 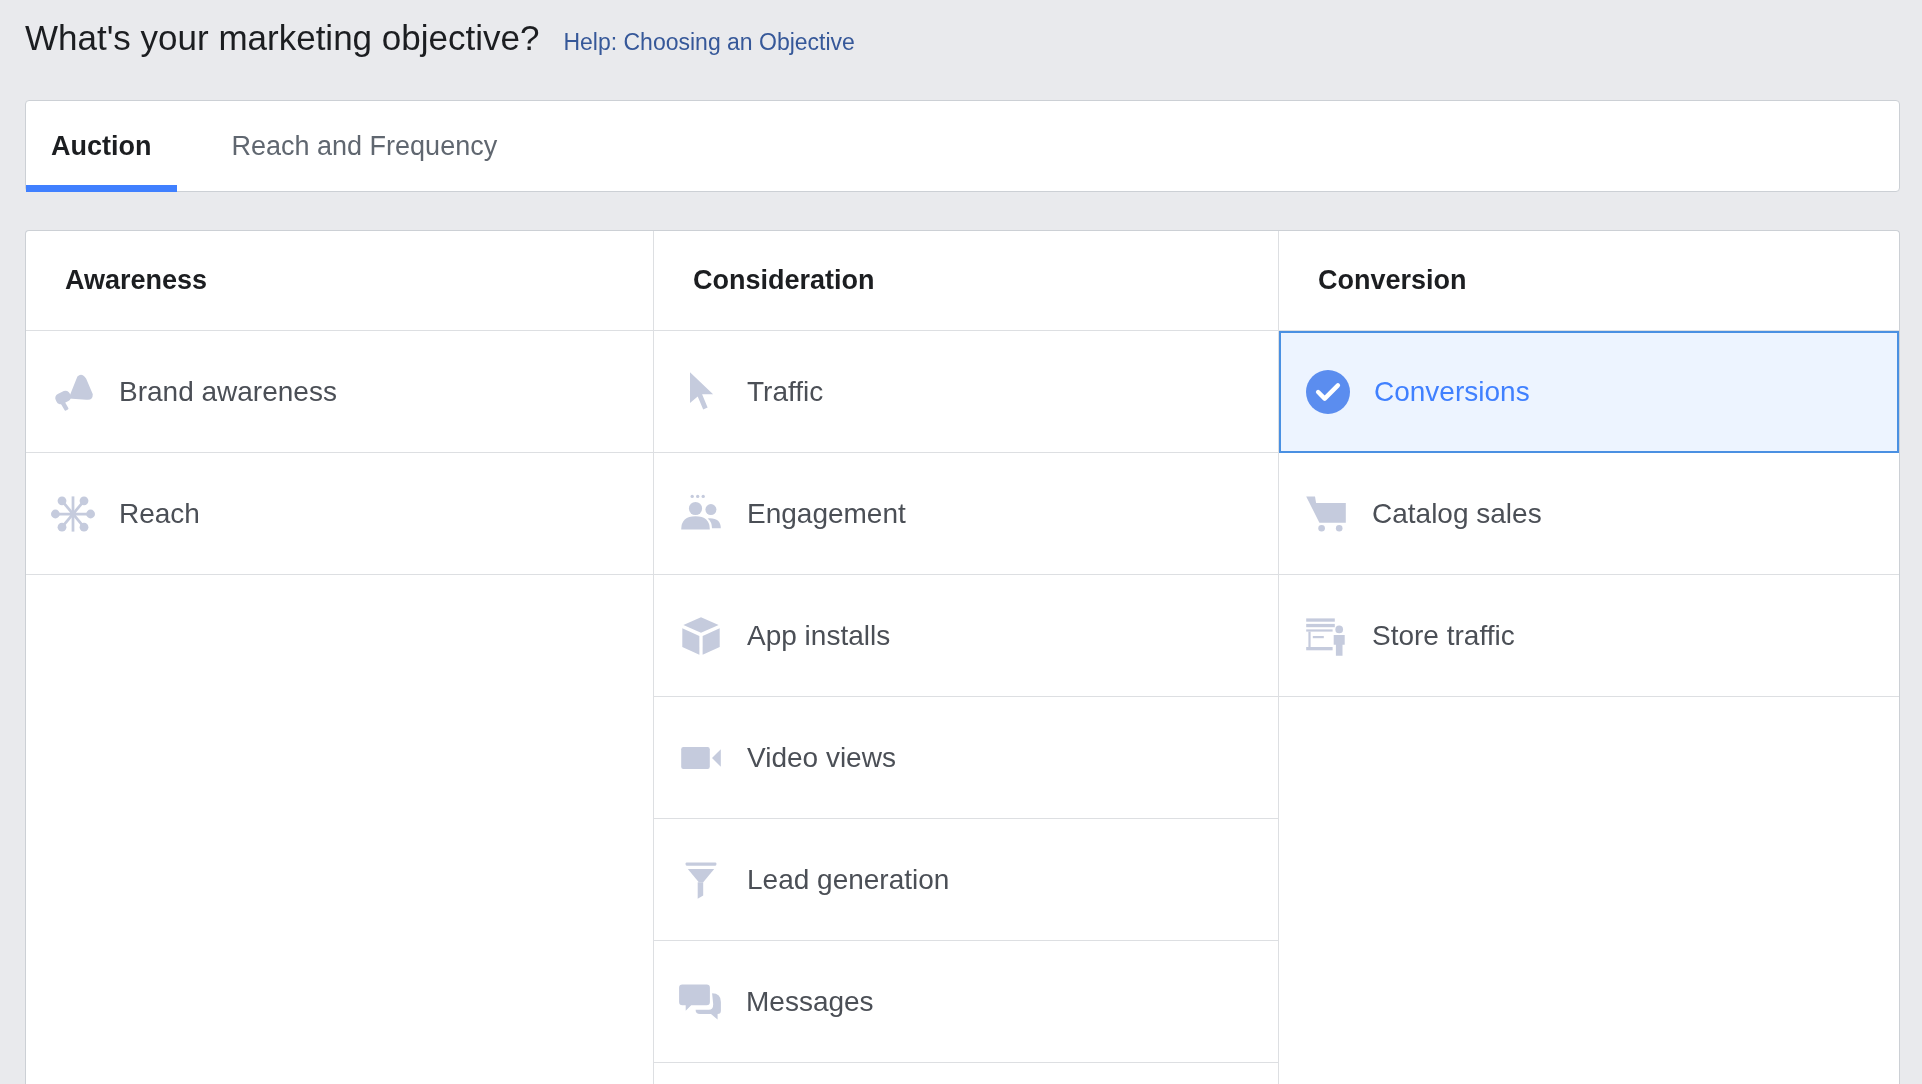 I want to click on help-link: Help: Choosing an Objective, so click(x=709, y=42).